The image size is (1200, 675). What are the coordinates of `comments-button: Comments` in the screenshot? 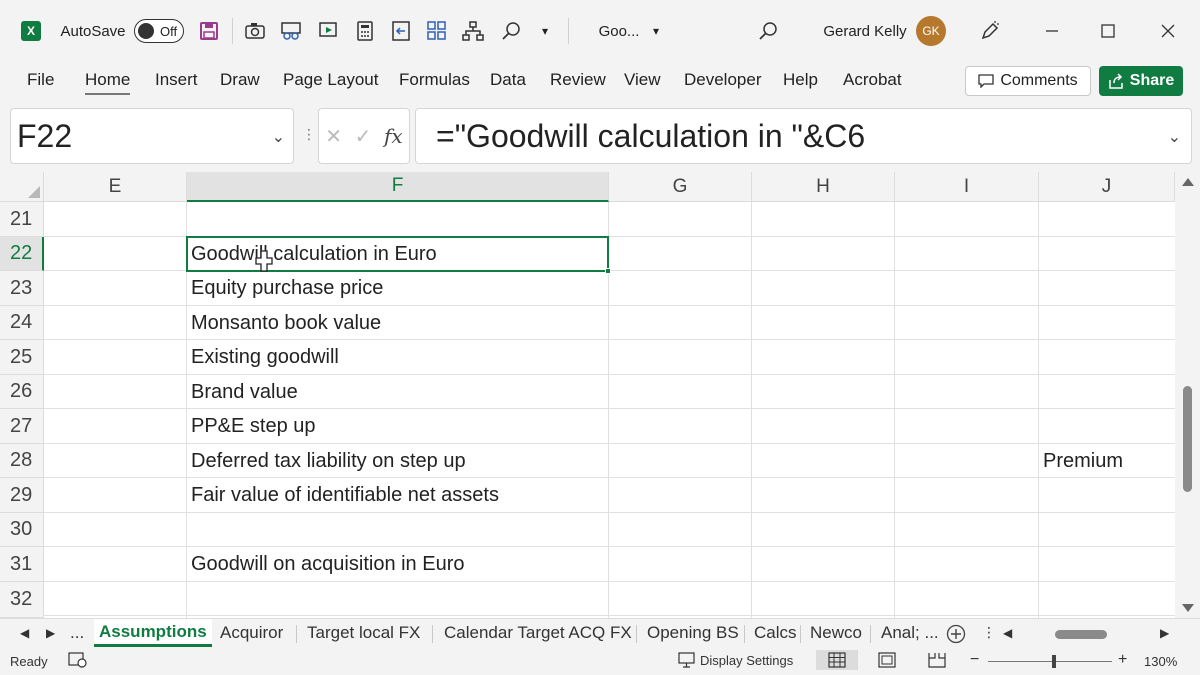 It's located at (1028, 81).